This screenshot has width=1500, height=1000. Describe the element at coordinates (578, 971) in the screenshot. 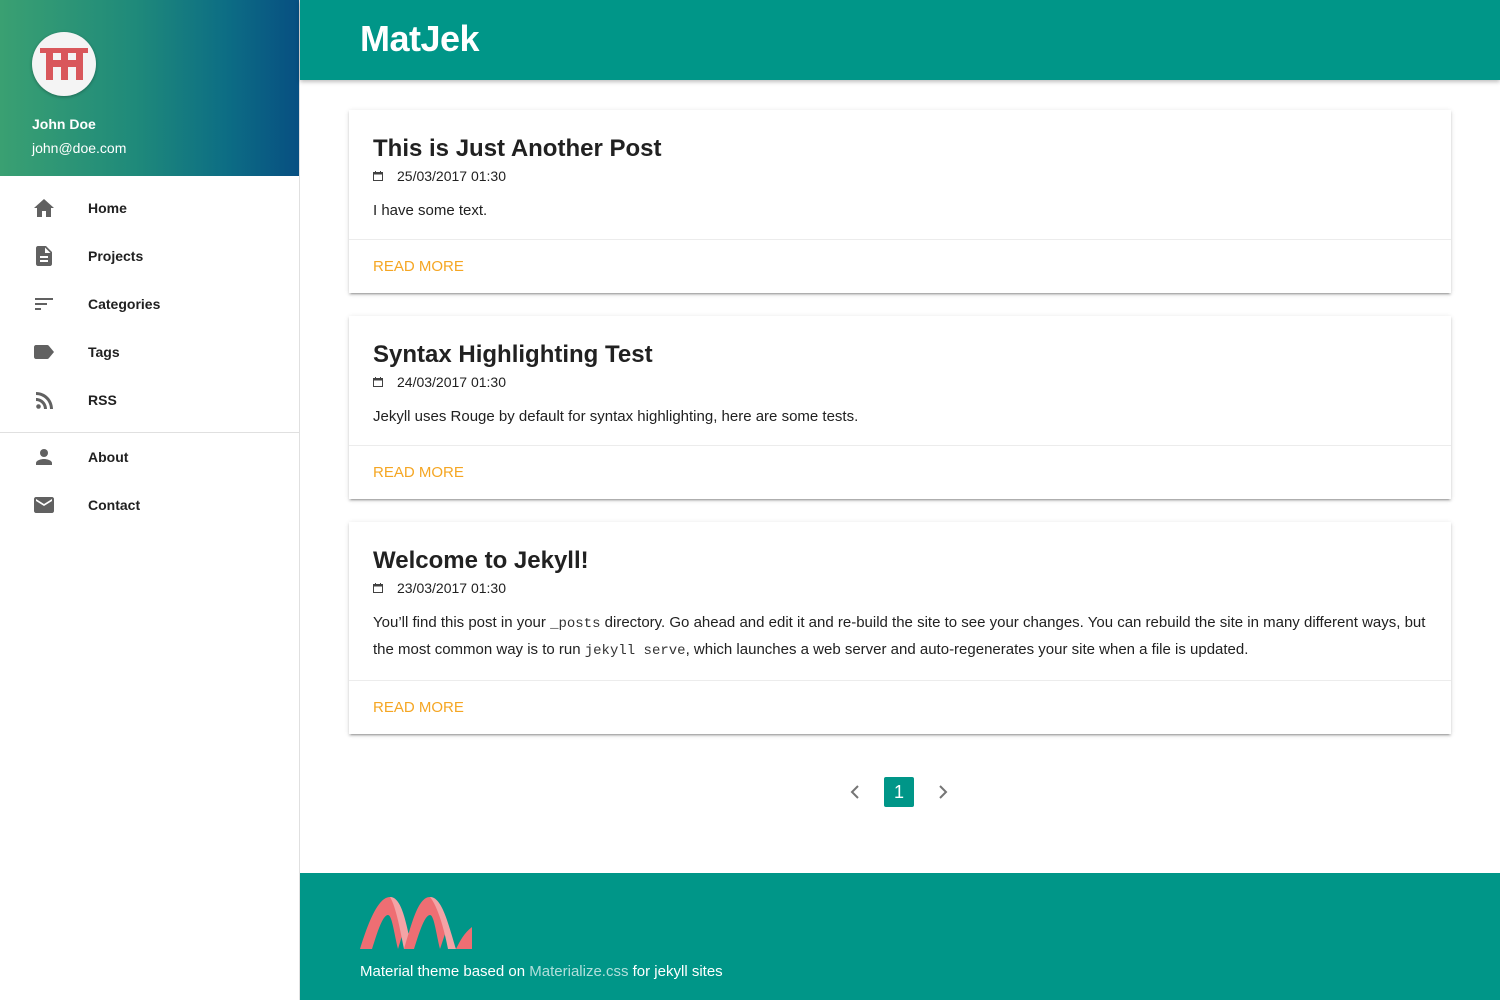

I see `materialize-link: Materialize.css` at that location.